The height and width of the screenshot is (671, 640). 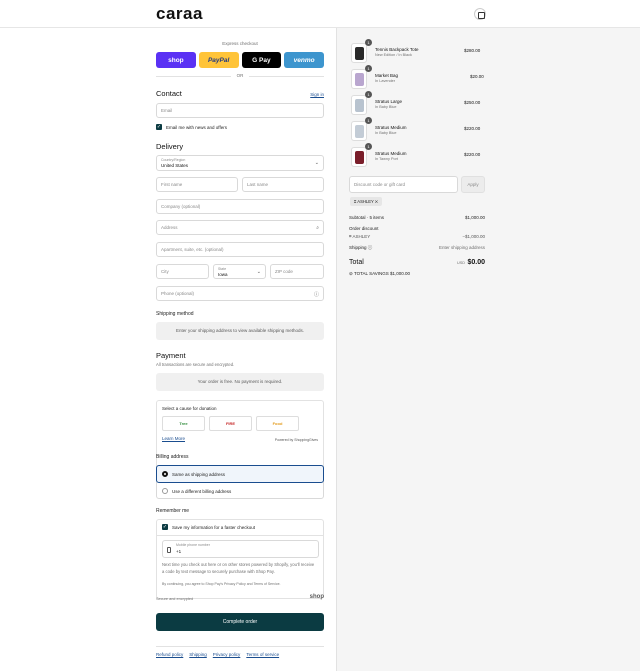 What do you see at coordinates (240, 646) in the screenshot?
I see `footer-divider` at bounding box center [240, 646].